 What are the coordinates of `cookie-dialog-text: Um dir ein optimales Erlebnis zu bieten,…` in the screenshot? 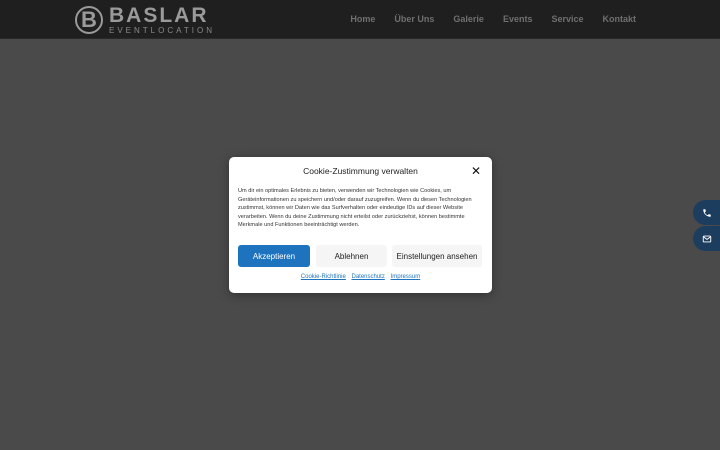 It's located at (355, 208).